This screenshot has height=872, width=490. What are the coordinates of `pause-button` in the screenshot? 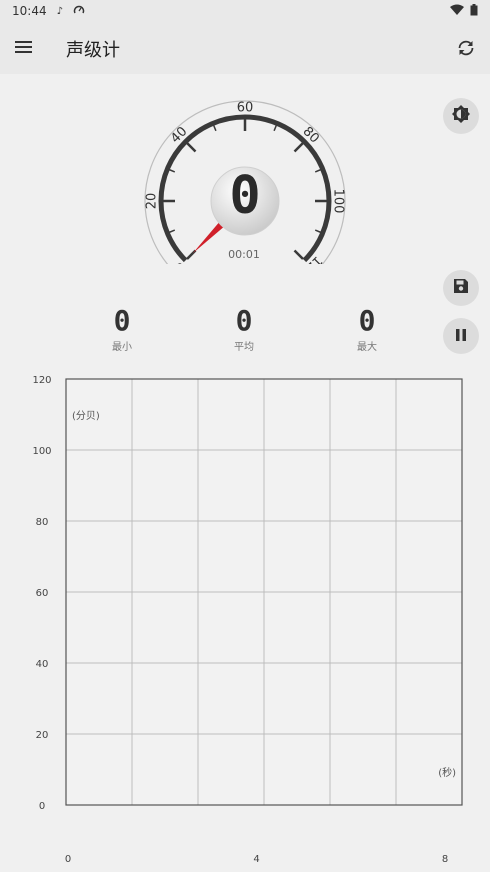 It's located at (461, 336).